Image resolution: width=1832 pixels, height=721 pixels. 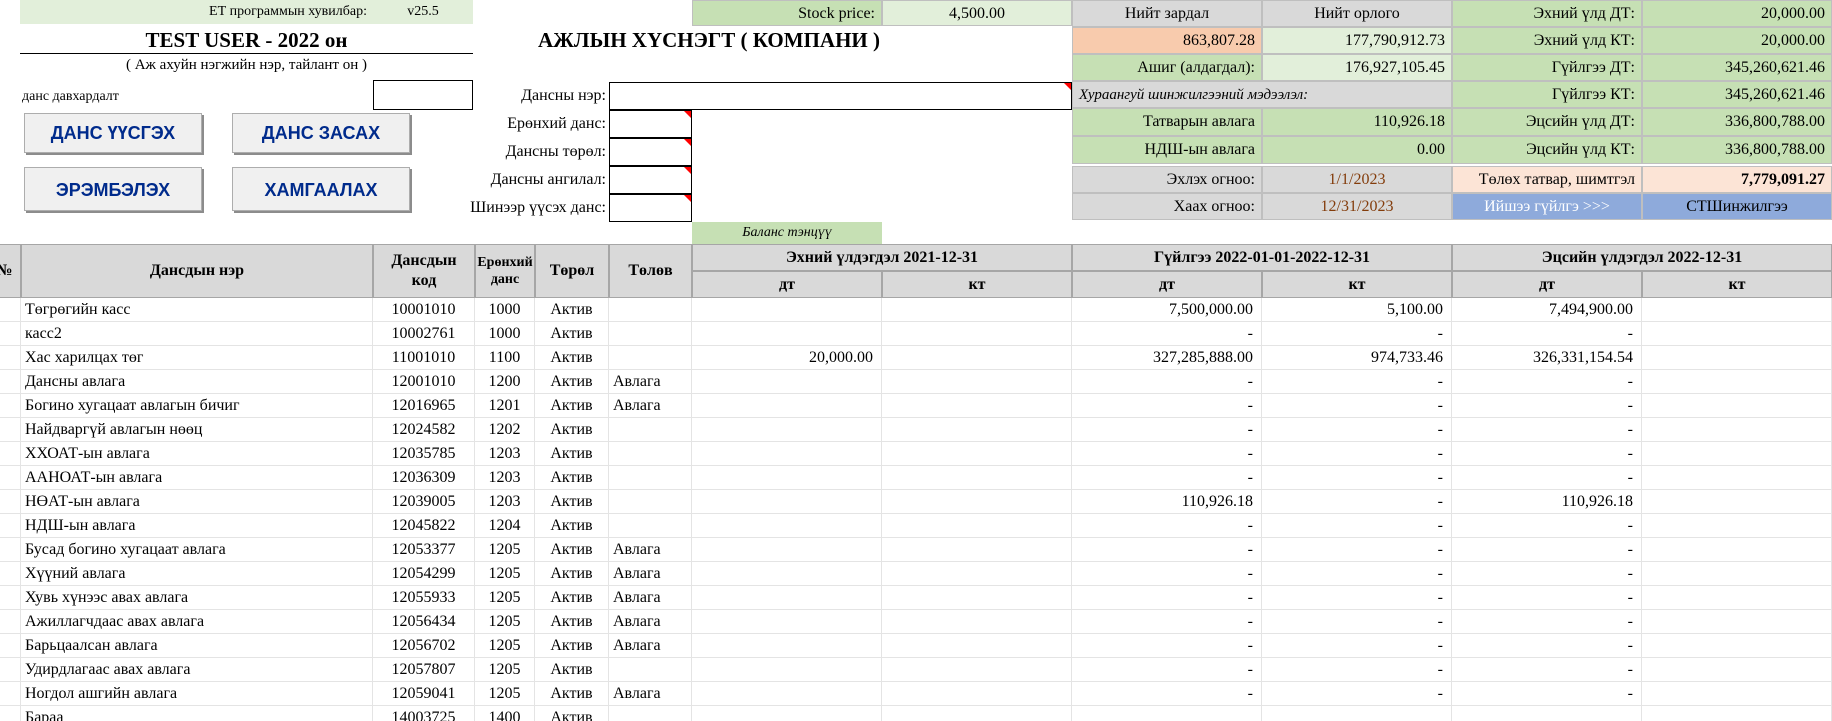 I want to click on cell-gen: 1205, so click(x=505, y=622).